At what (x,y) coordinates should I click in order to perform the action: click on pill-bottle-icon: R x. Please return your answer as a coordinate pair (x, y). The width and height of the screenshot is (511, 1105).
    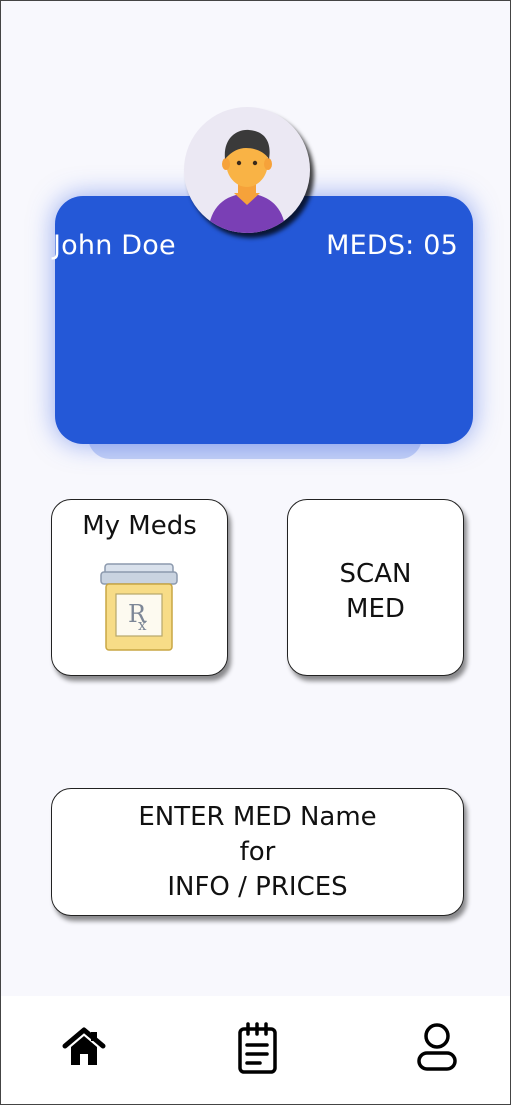
    Looking at the image, I should click on (139, 607).